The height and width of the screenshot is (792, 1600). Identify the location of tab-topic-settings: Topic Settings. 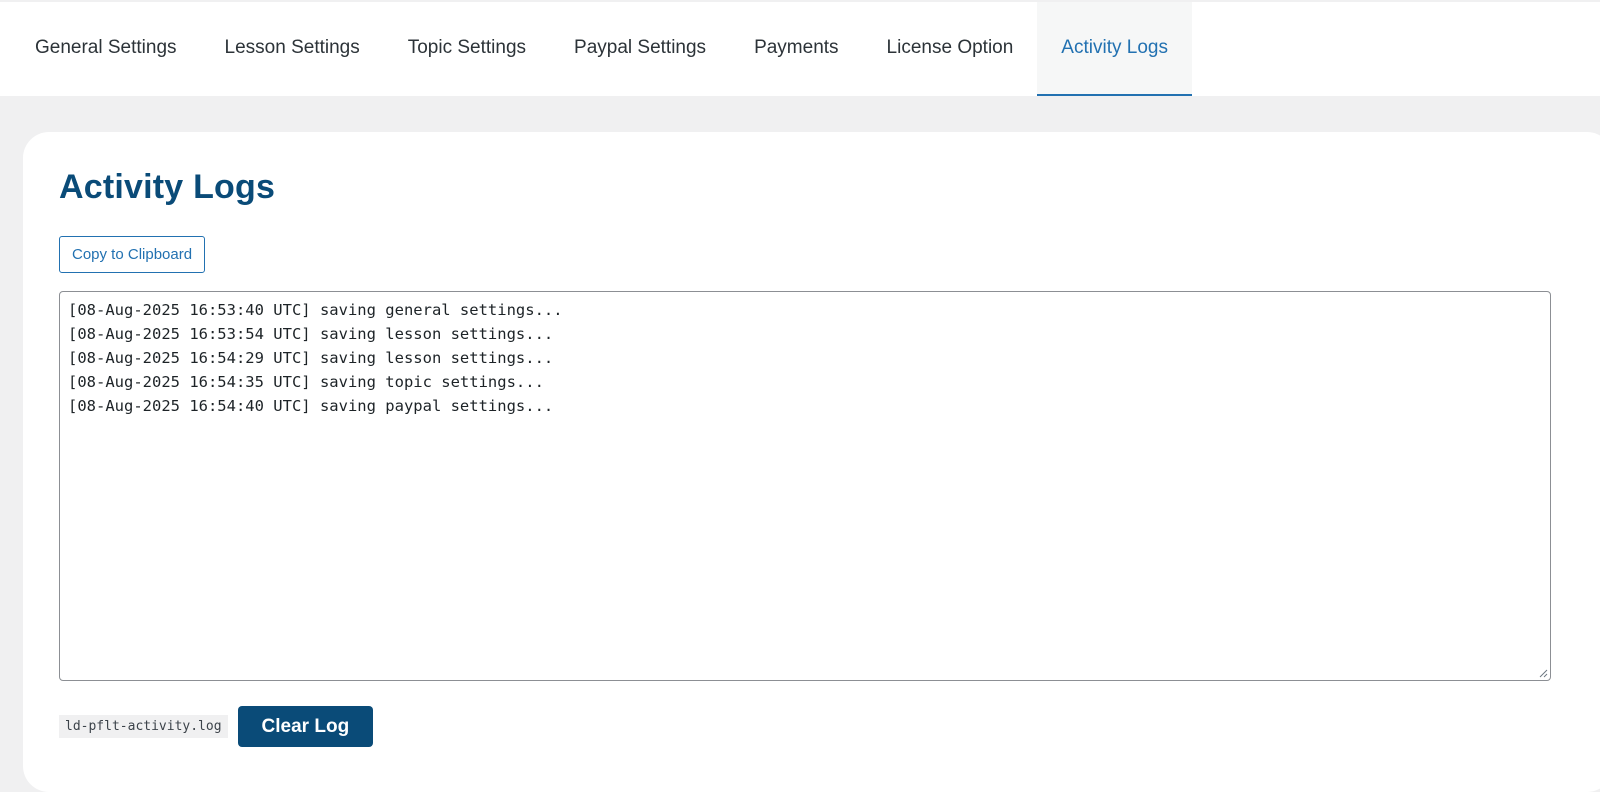
(467, 49).